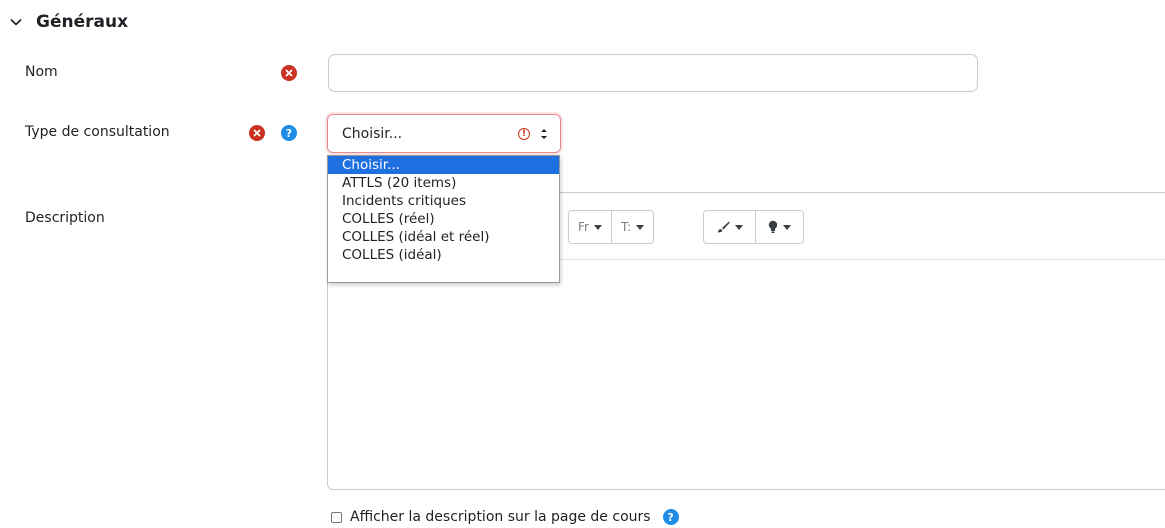 This screenshot has height=528, width=1165. What do you see at coordinates (583, 227) in the screenshot?
I see `font-family-label: Fr` at bounding box center [583, 227].